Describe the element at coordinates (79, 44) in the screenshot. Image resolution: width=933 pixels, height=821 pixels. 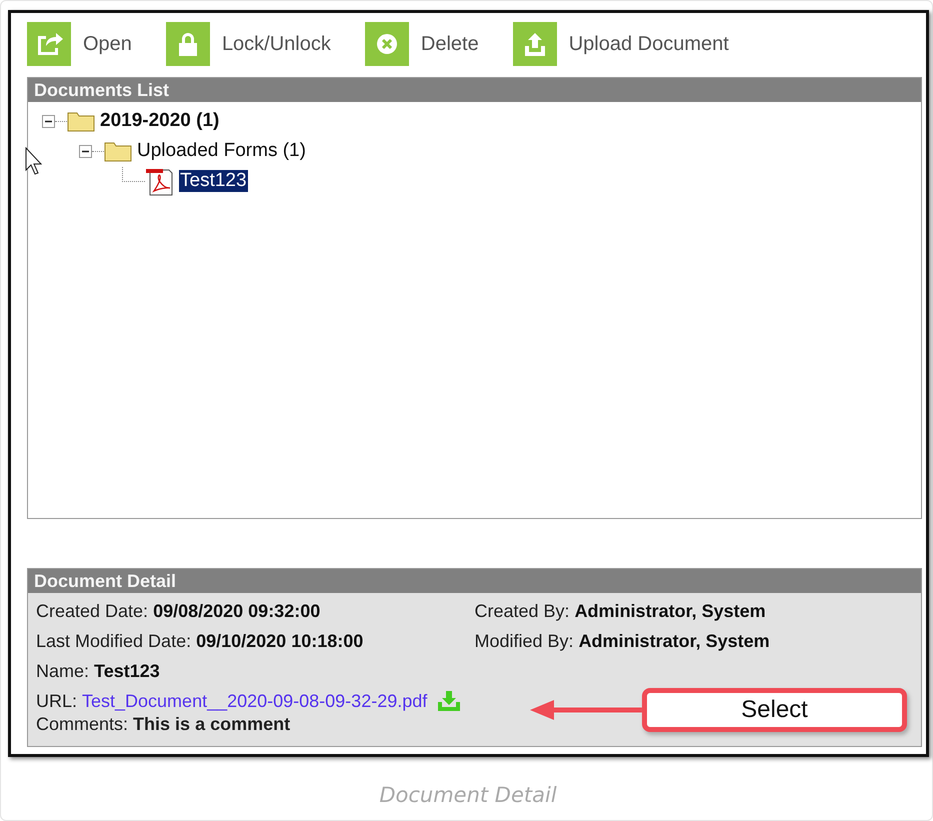
I see `toolbar-button: Open` at that location.